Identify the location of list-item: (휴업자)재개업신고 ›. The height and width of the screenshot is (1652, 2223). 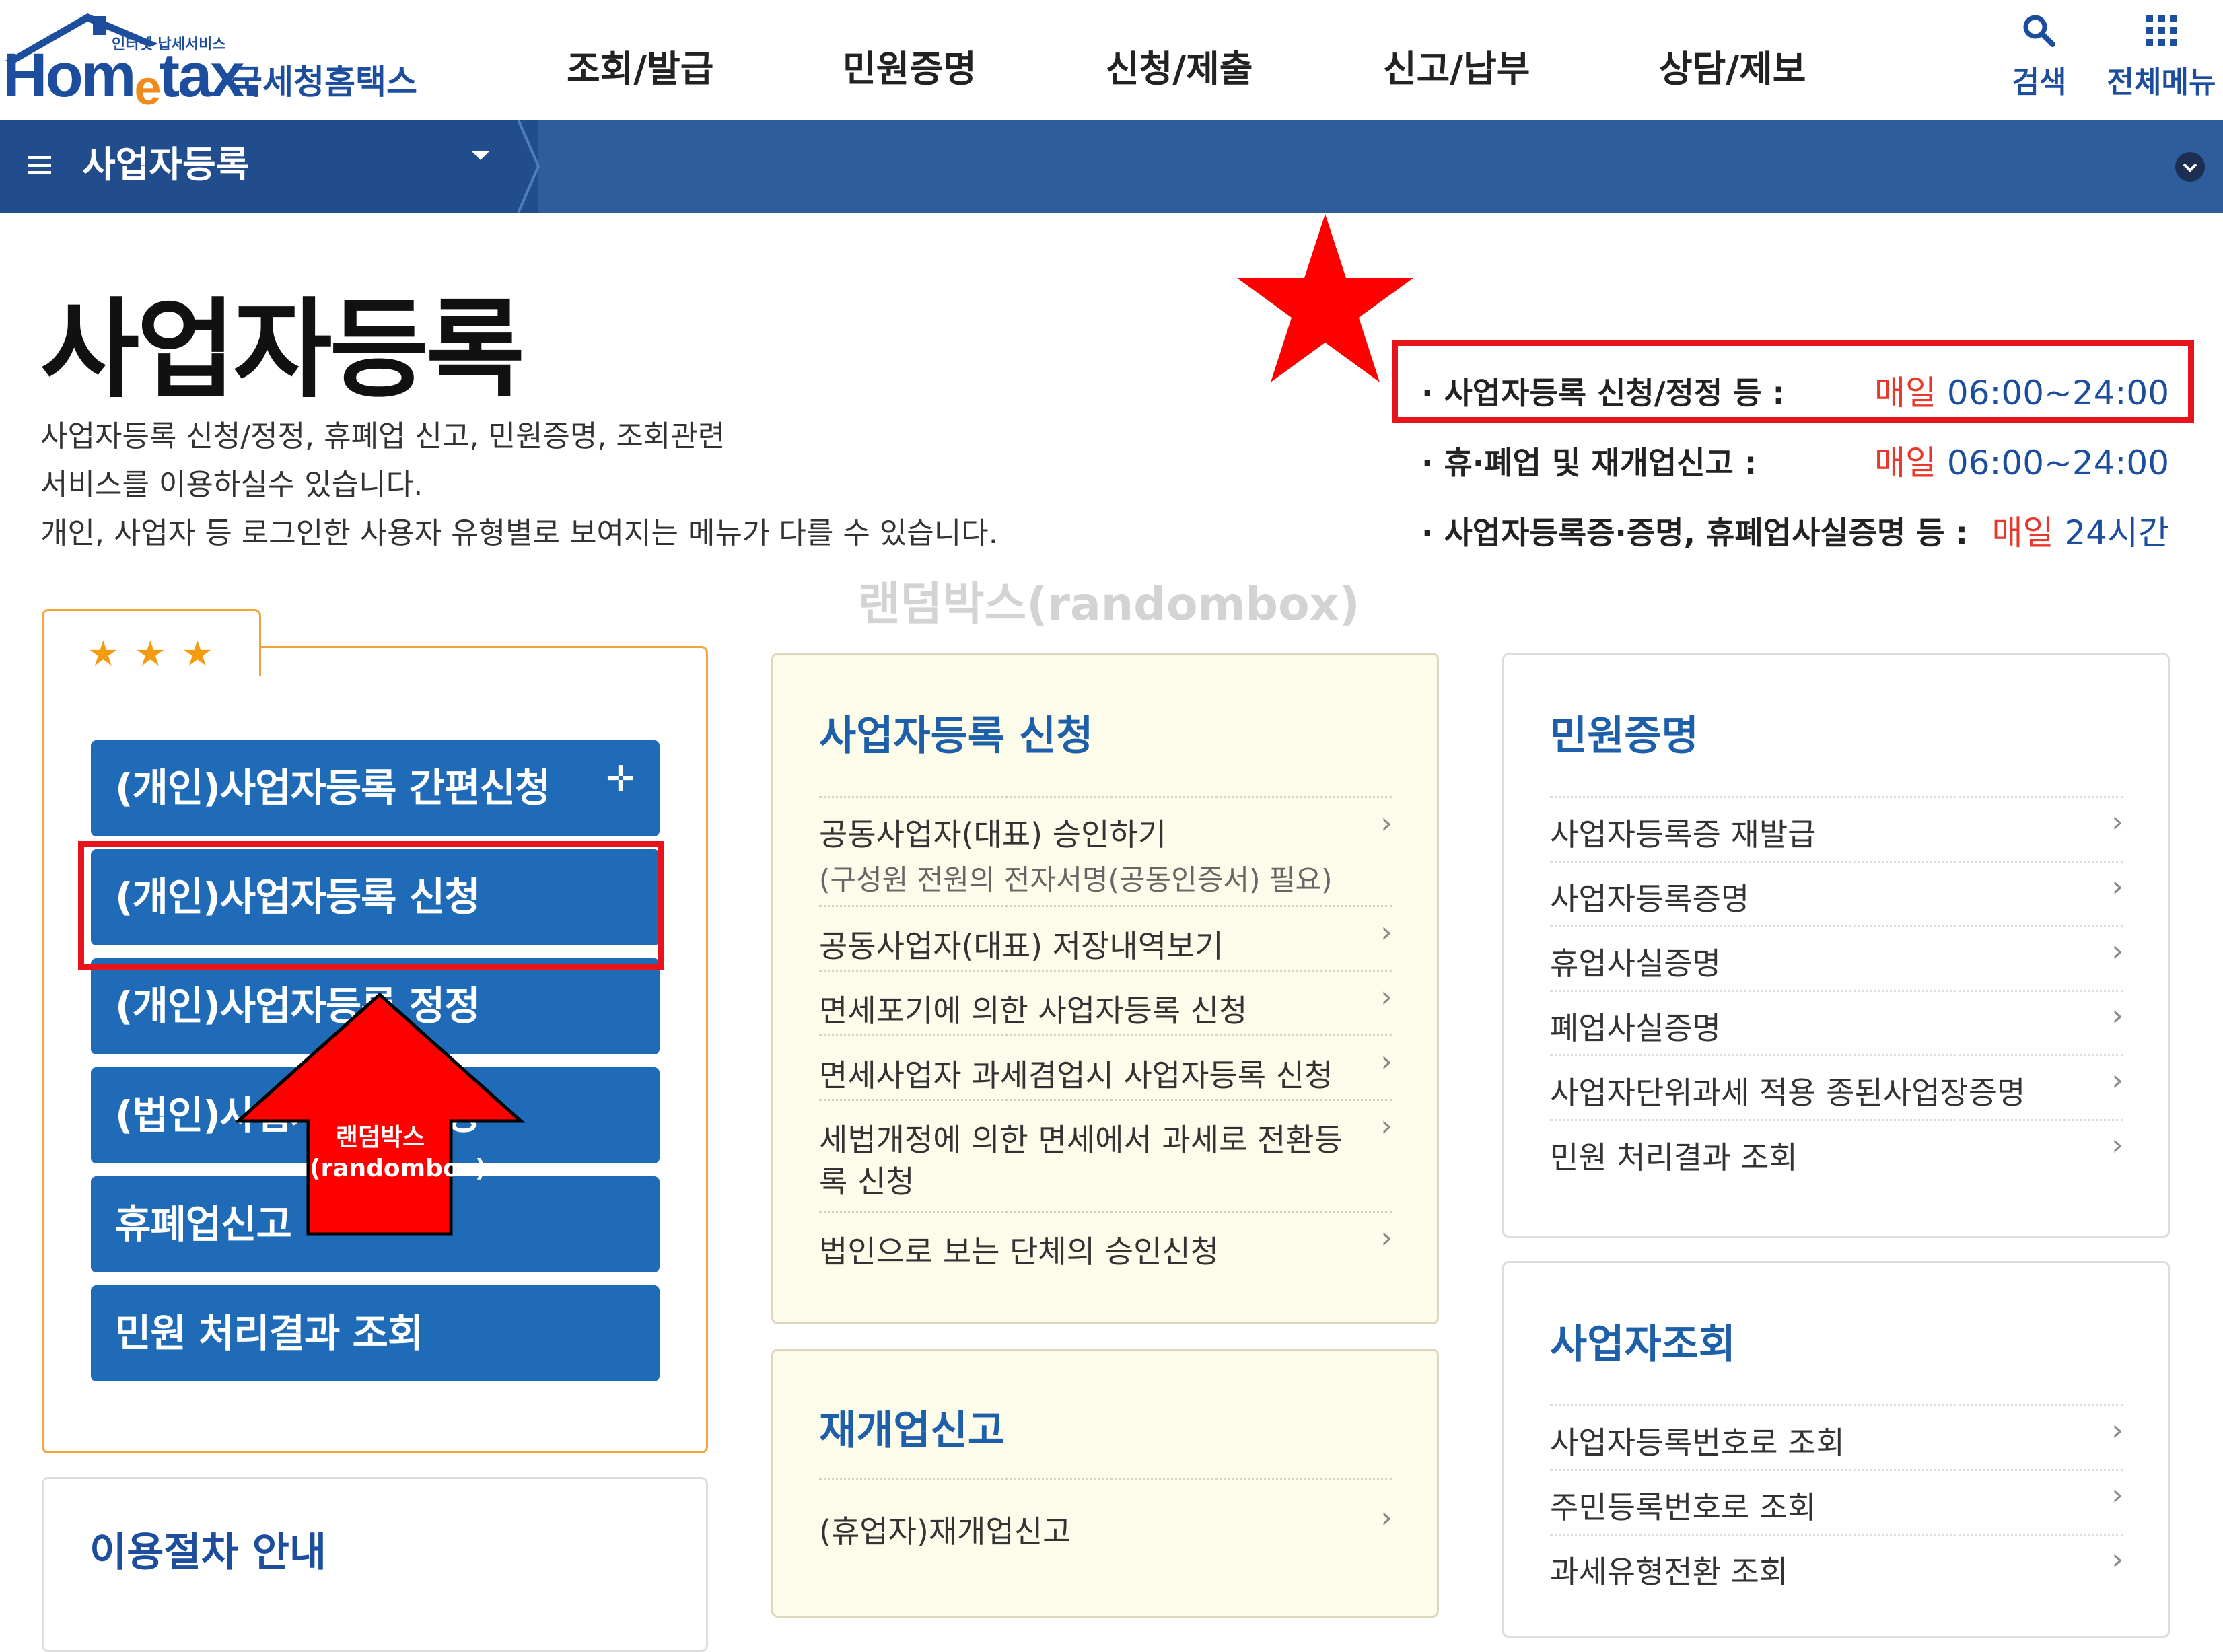
(1105, 1514).